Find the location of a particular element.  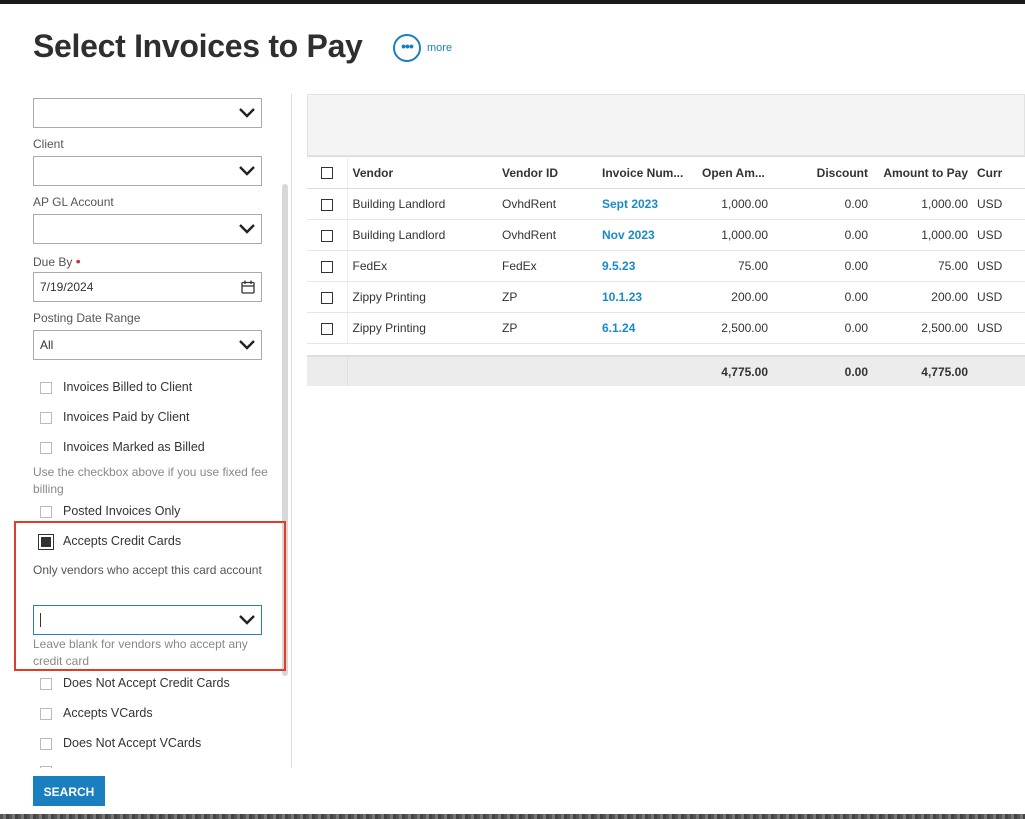

column-header-vendor: Vendor is located at coordinates (422, 172).